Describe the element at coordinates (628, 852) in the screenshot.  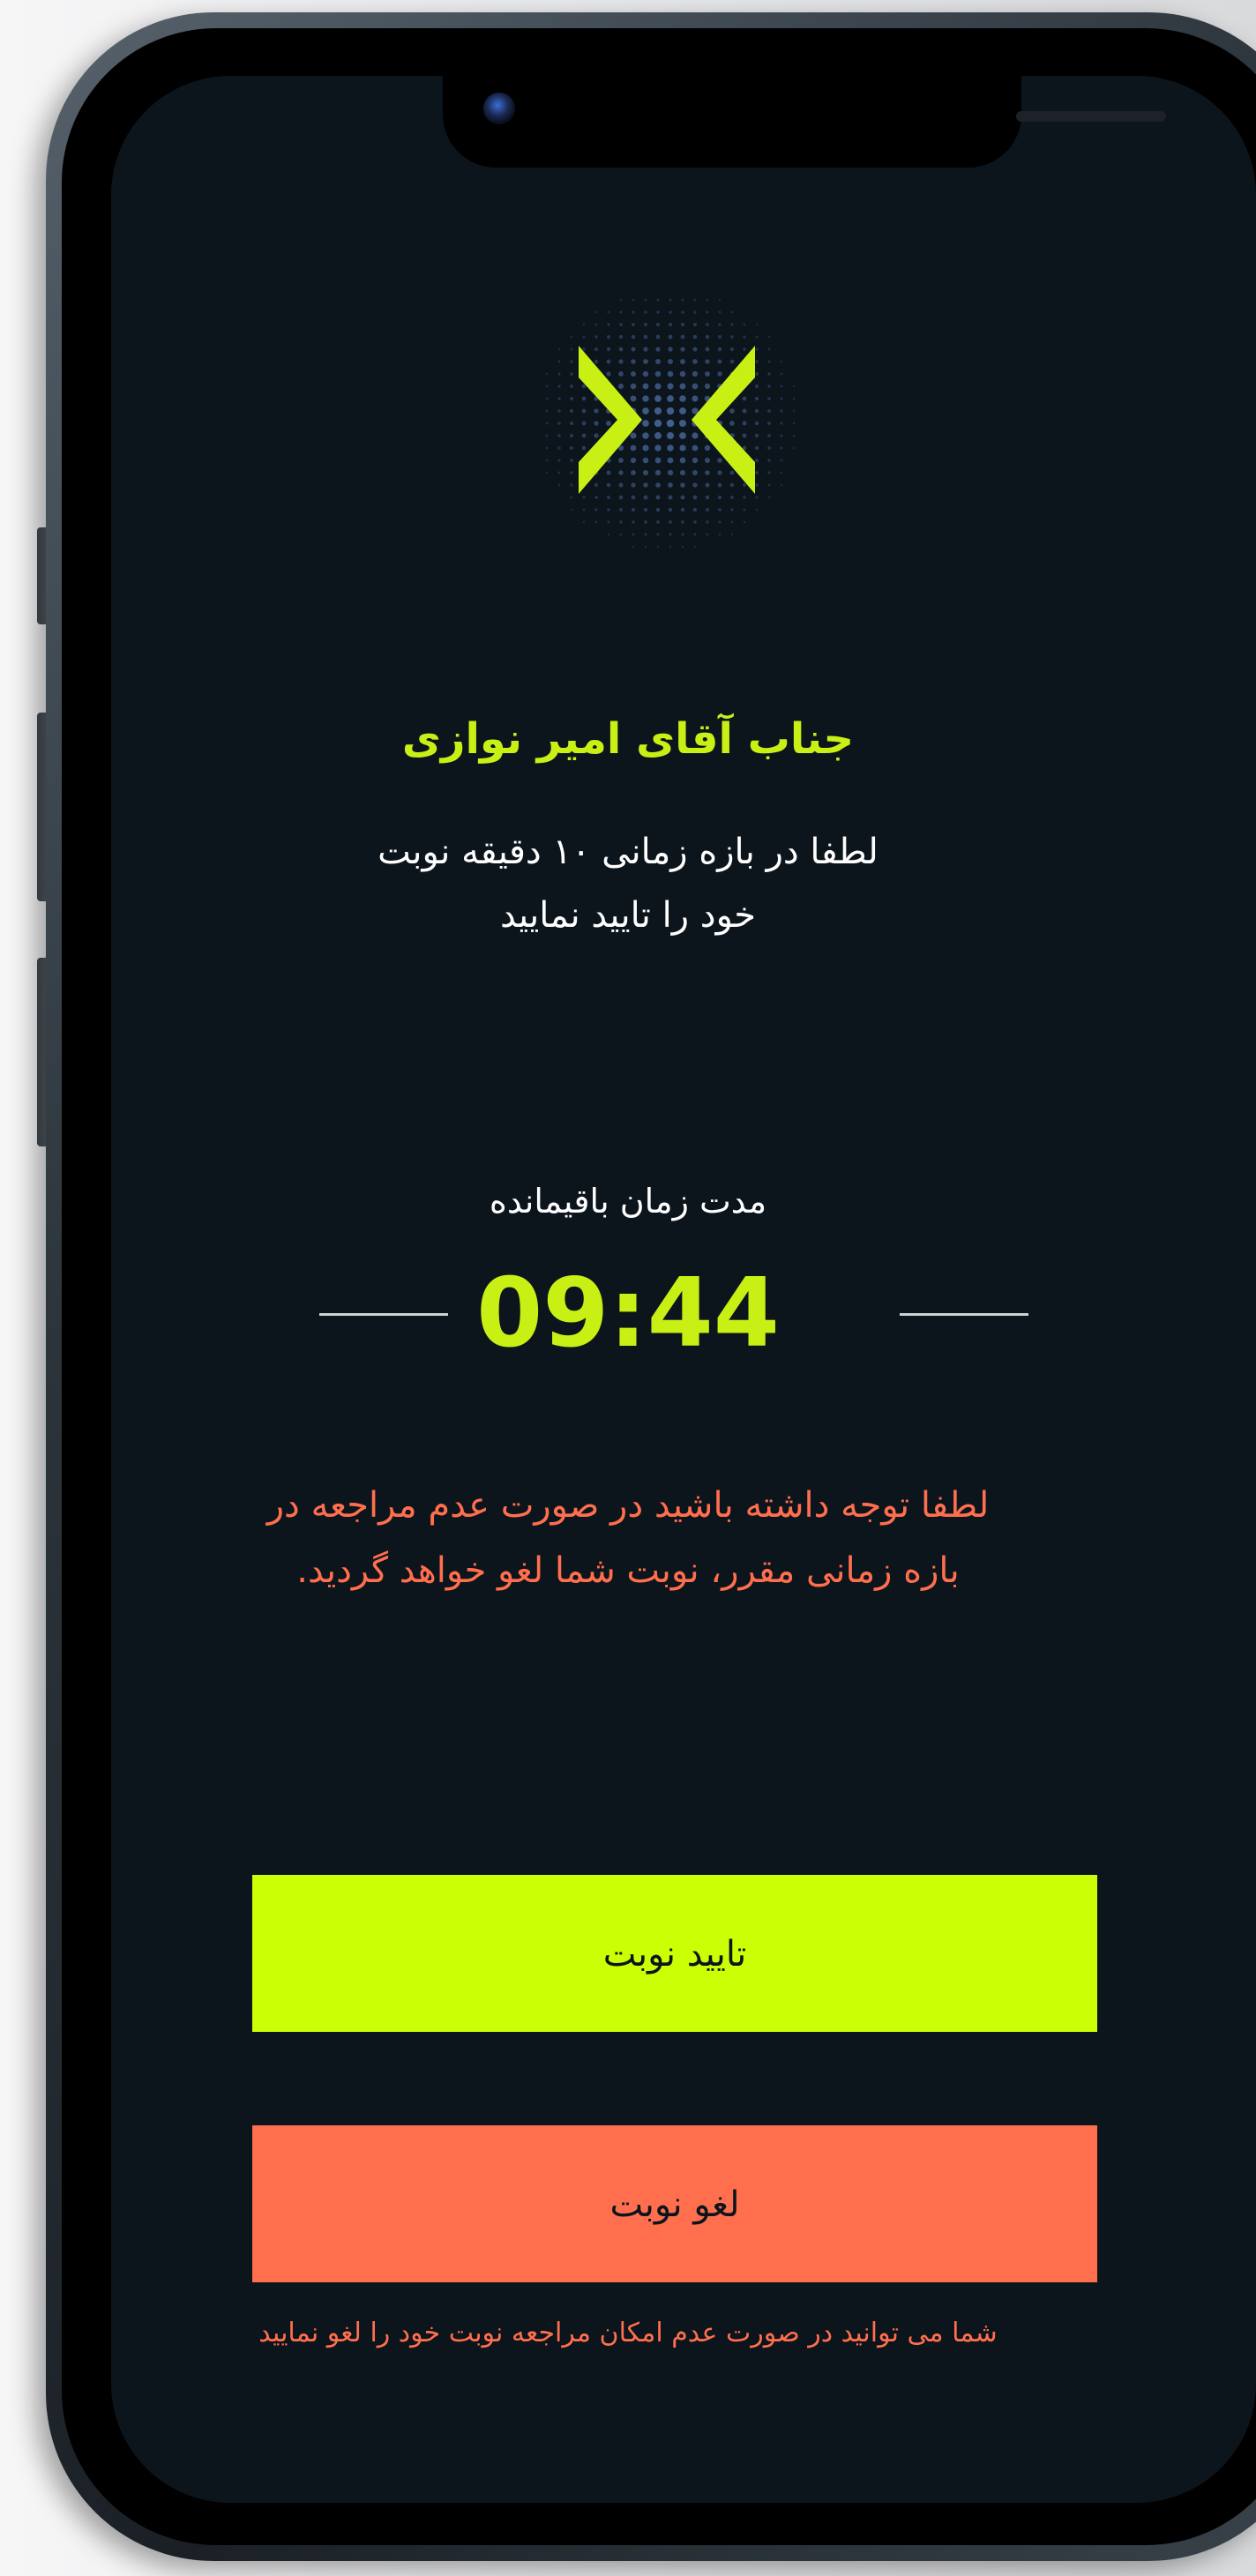
I see `instruction-line: لطفا در بازه زمانی ۱۰ دقیقه نوبت` at that location.